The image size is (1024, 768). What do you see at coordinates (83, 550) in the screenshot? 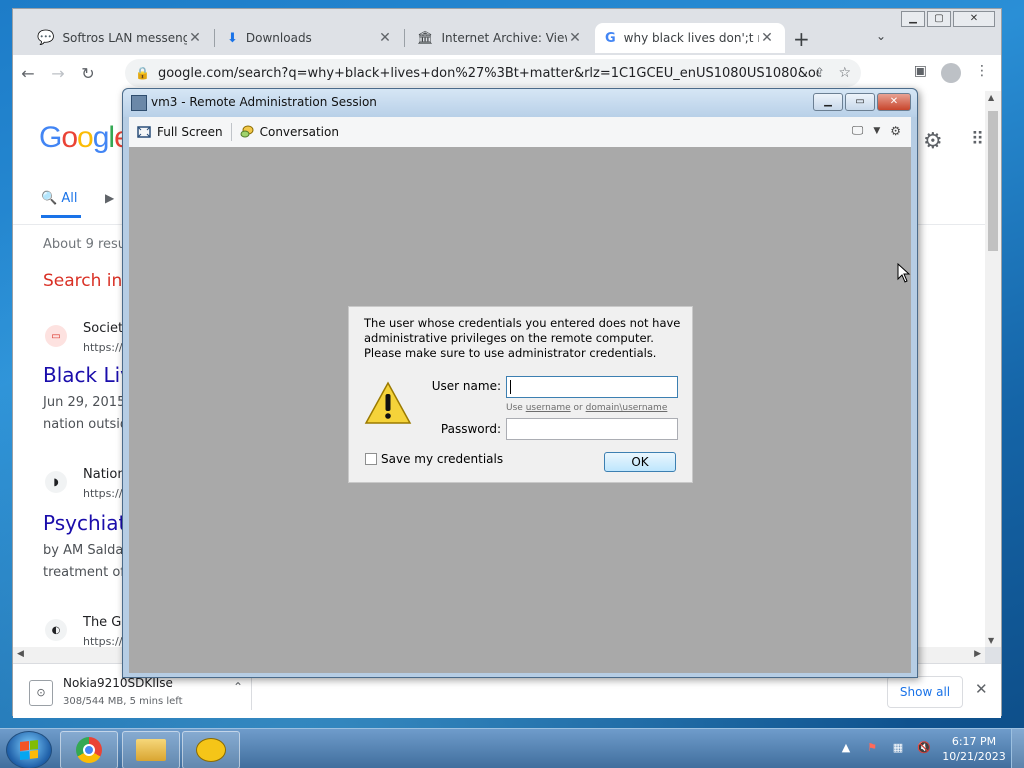
I see `result-meta: by AM Salda` at bounding box center [83, 550].